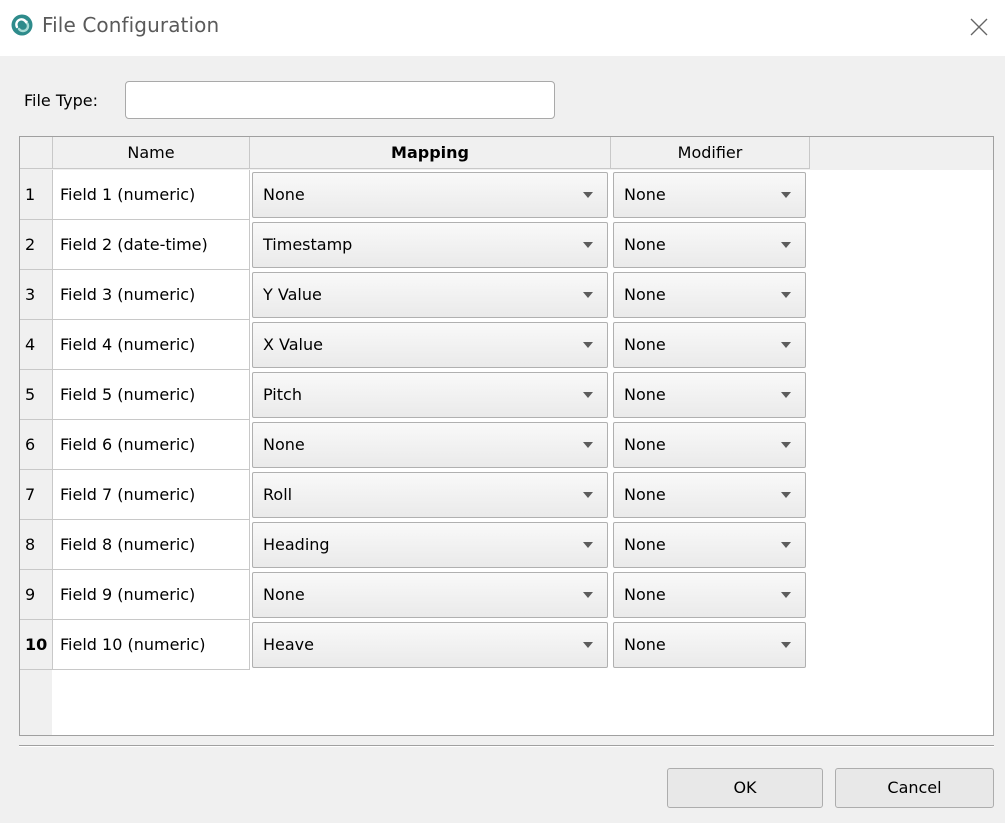 The image size is (1005, 823). Describe the element at coordinates (430, 153) in the screenshot. I see `column-header-mapping: Mapping` at that location.